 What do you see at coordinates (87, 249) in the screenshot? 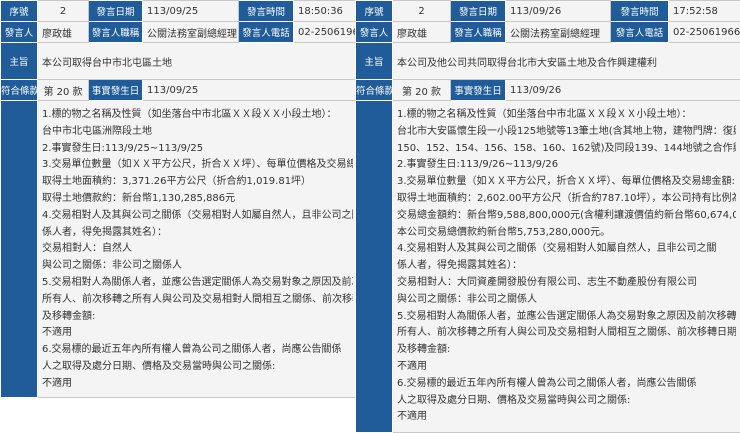
I see `body-line: 交易相對人：自然人` at bounding box center [87, 249].